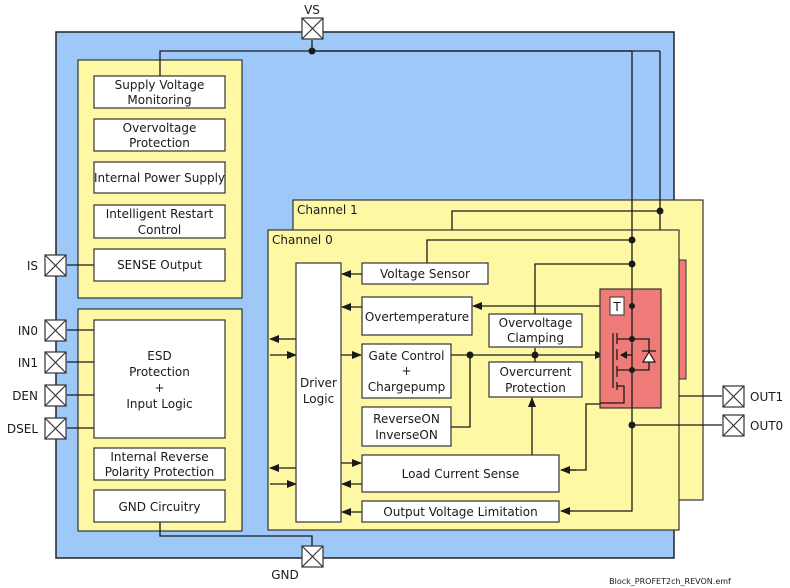 The width and height of the screenshot is (790, 588). What do you see at coordinates (766, 397) in the screenshot?
I see `svg-text: OUT1` at bounding box center [766, 397].